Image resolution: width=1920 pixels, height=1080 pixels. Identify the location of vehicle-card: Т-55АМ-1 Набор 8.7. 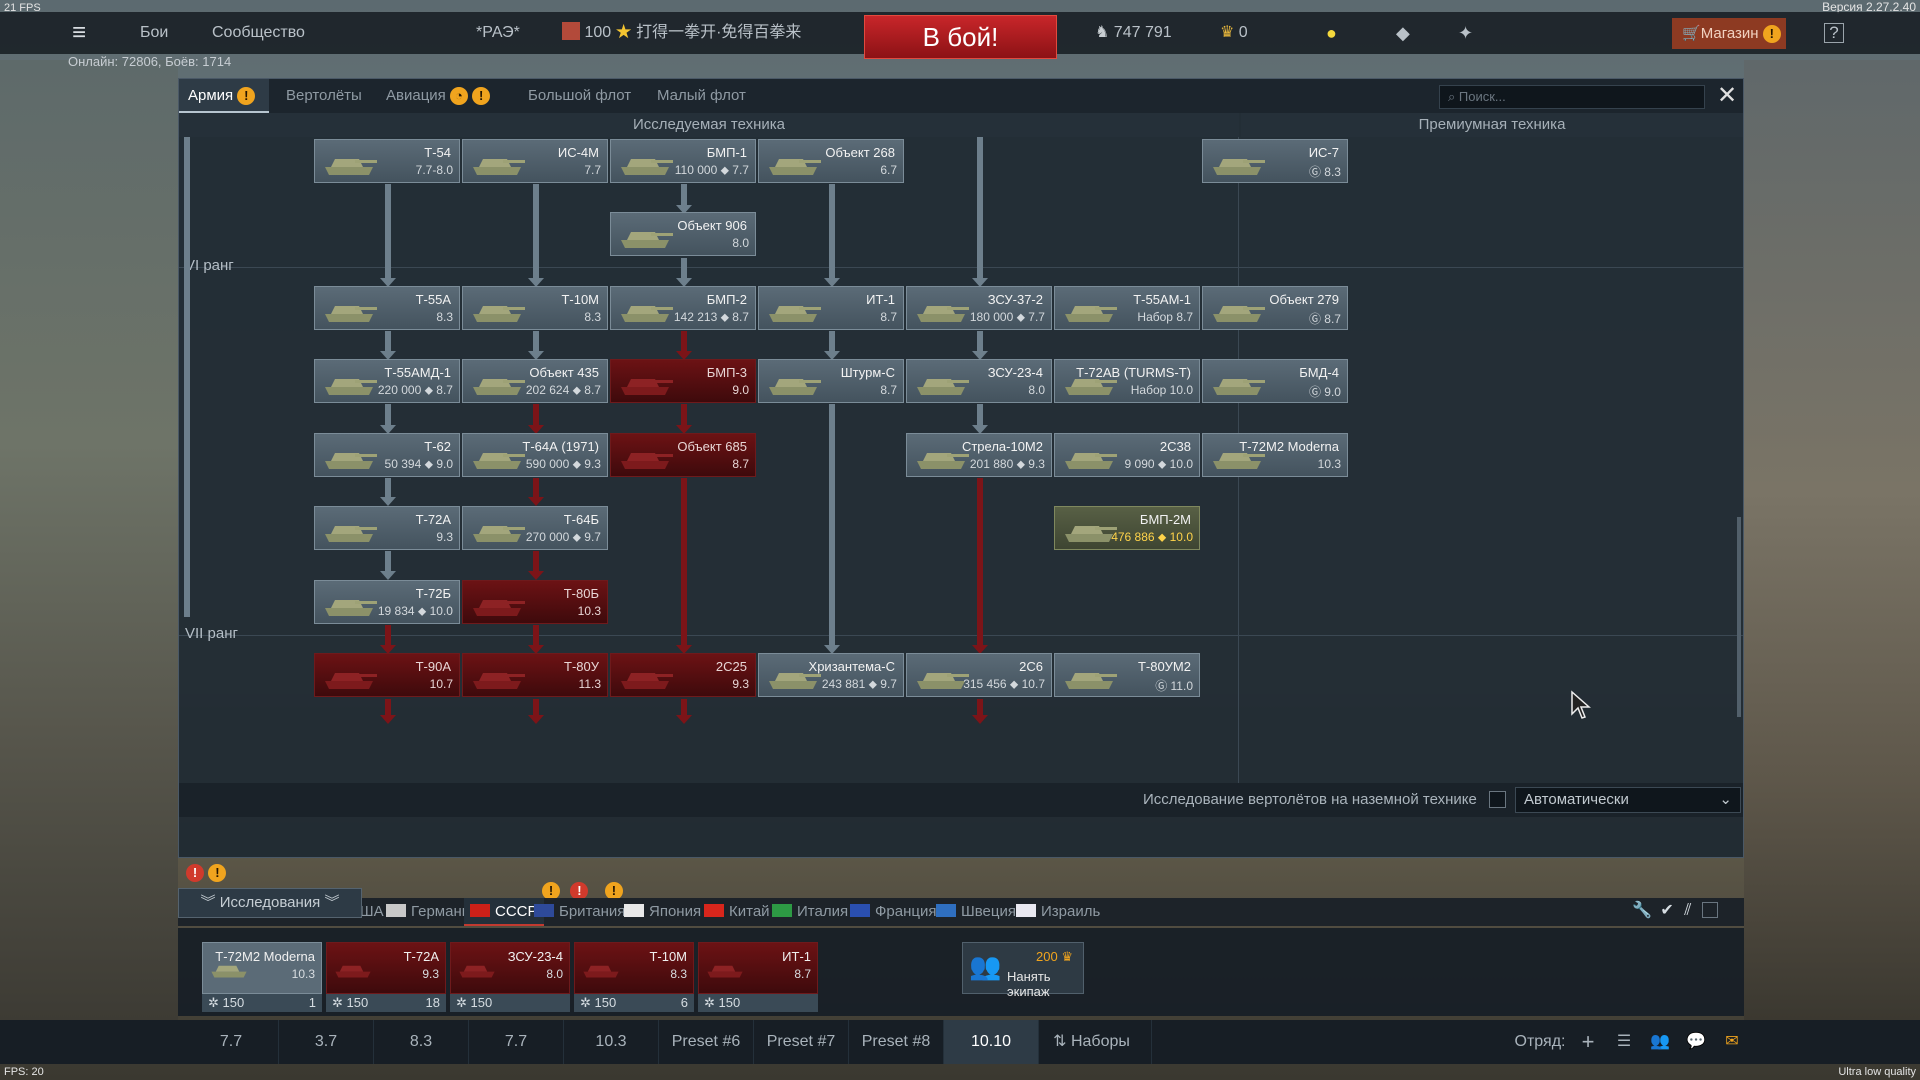
(1127, 308).